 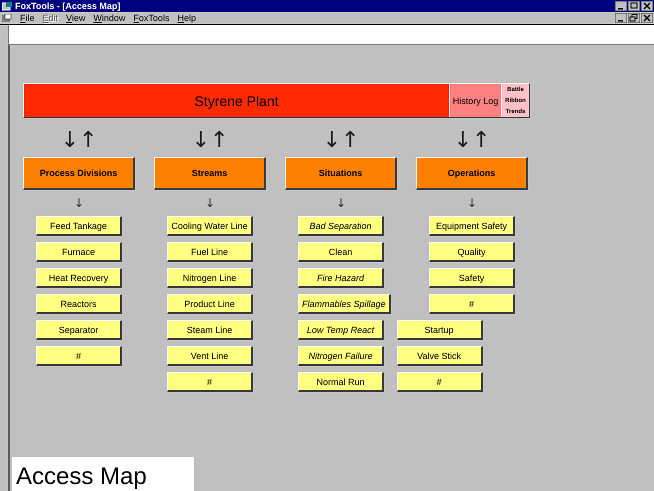 What do you see at coordinates (186, 18) in the screenshot?
I see `menu-item: Help` at bounding box center [186, 18].